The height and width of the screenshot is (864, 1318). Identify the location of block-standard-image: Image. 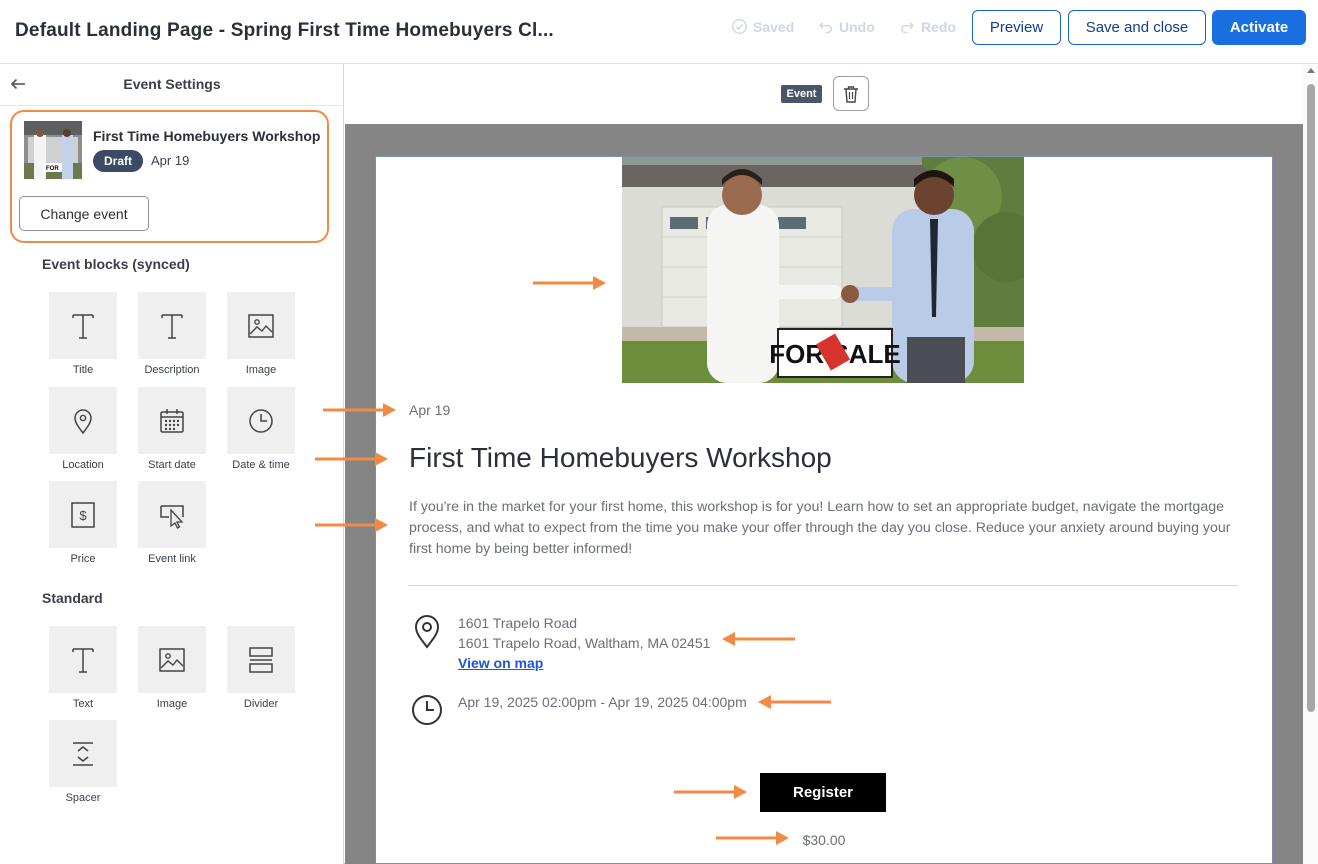
(172, 670).